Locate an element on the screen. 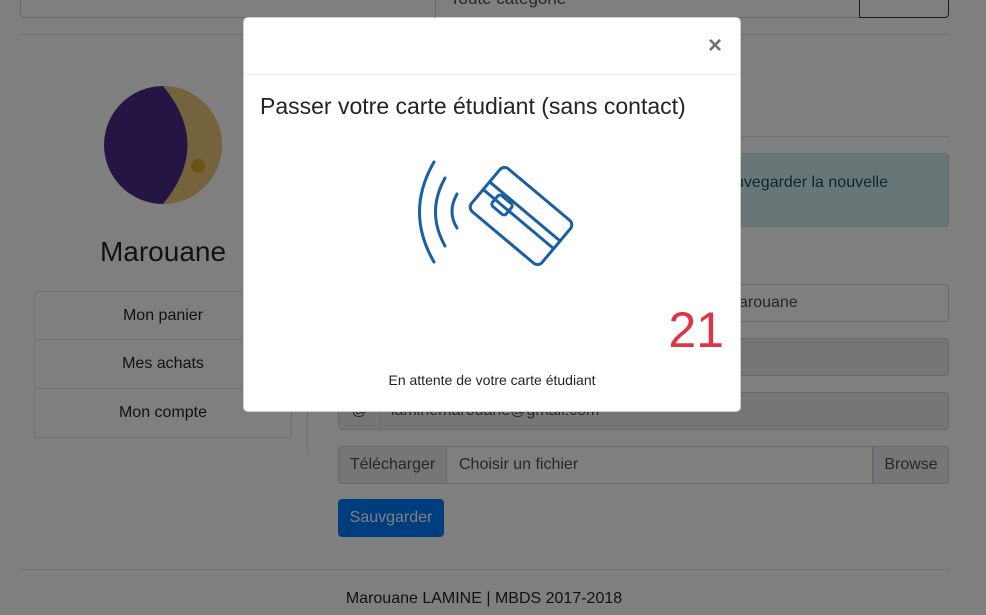  modal-header: × is located at coordinates (492, 46).